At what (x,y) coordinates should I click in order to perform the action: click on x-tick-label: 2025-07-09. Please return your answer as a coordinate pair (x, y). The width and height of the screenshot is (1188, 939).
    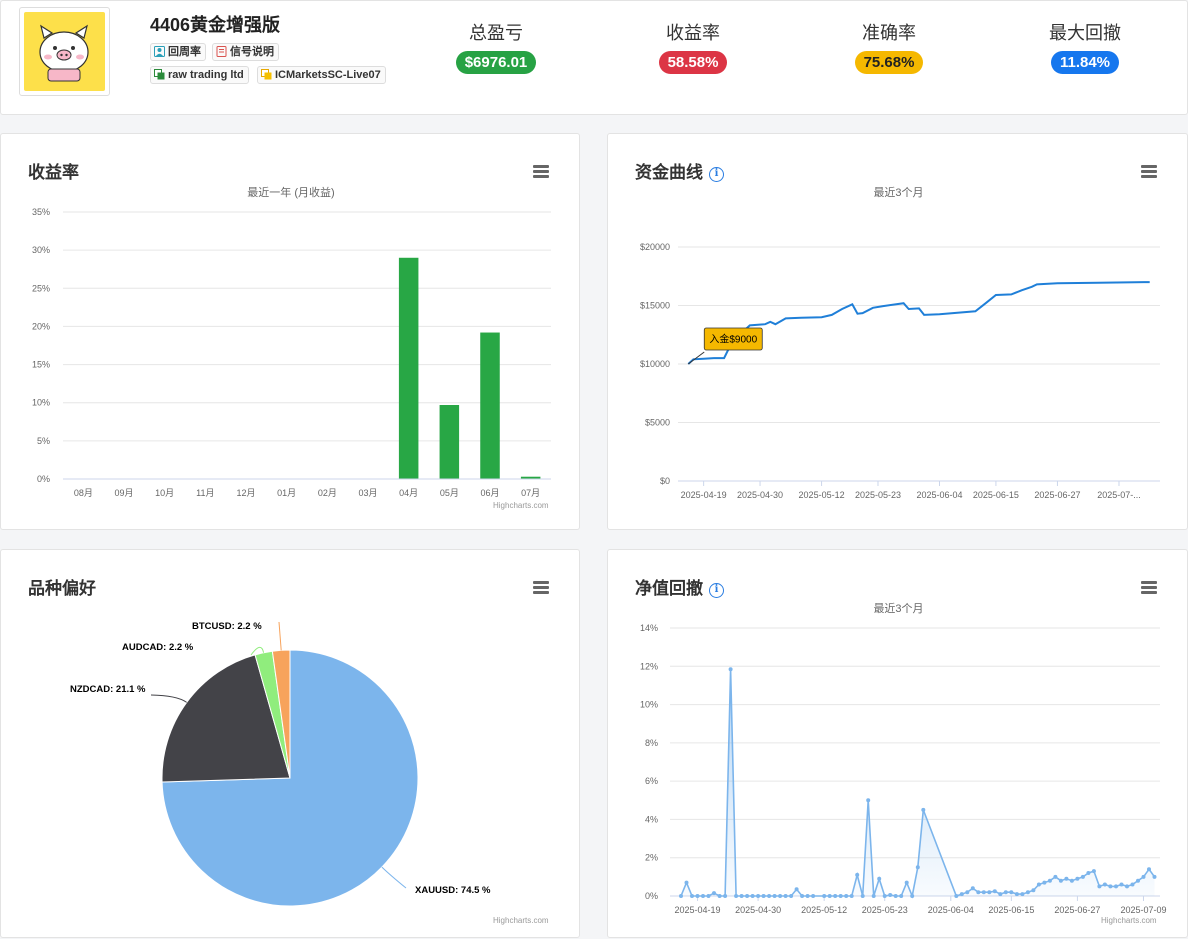
    Looking at the image, I should click on (1143, 910).